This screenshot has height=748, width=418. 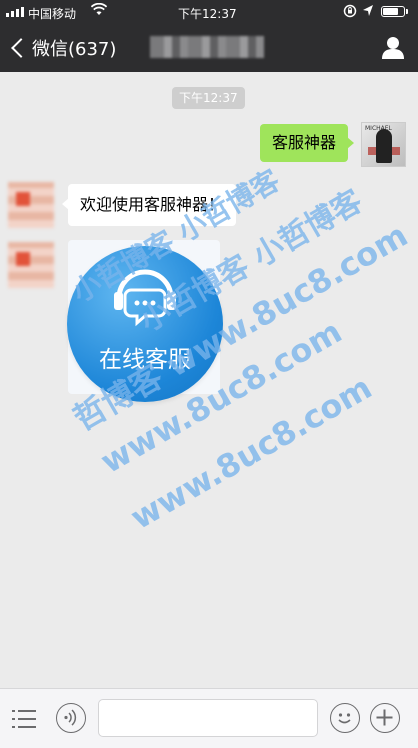 I want to click on message-bubble-outgoing: 客服神器, so click(x=307, y=143).